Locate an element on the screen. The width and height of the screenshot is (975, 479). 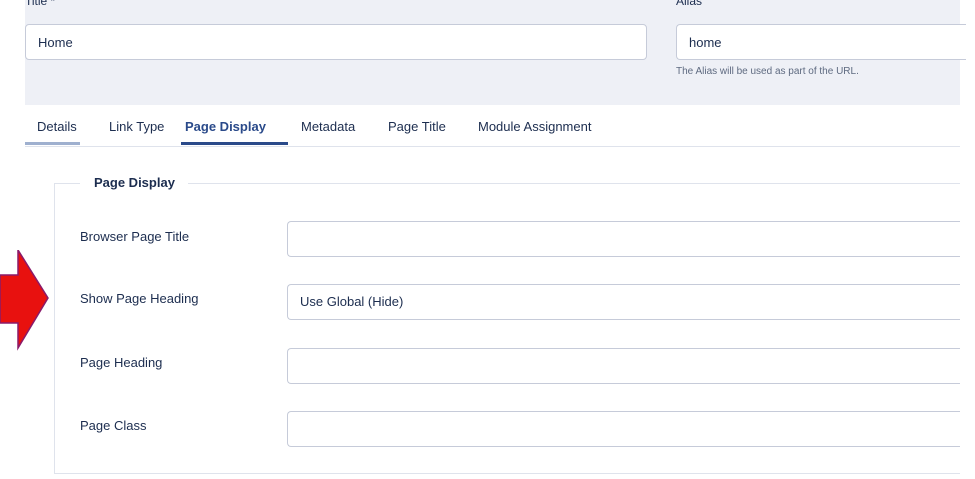
show-page-heading-label: Show Page Heading is located at coordinates (139, 298).